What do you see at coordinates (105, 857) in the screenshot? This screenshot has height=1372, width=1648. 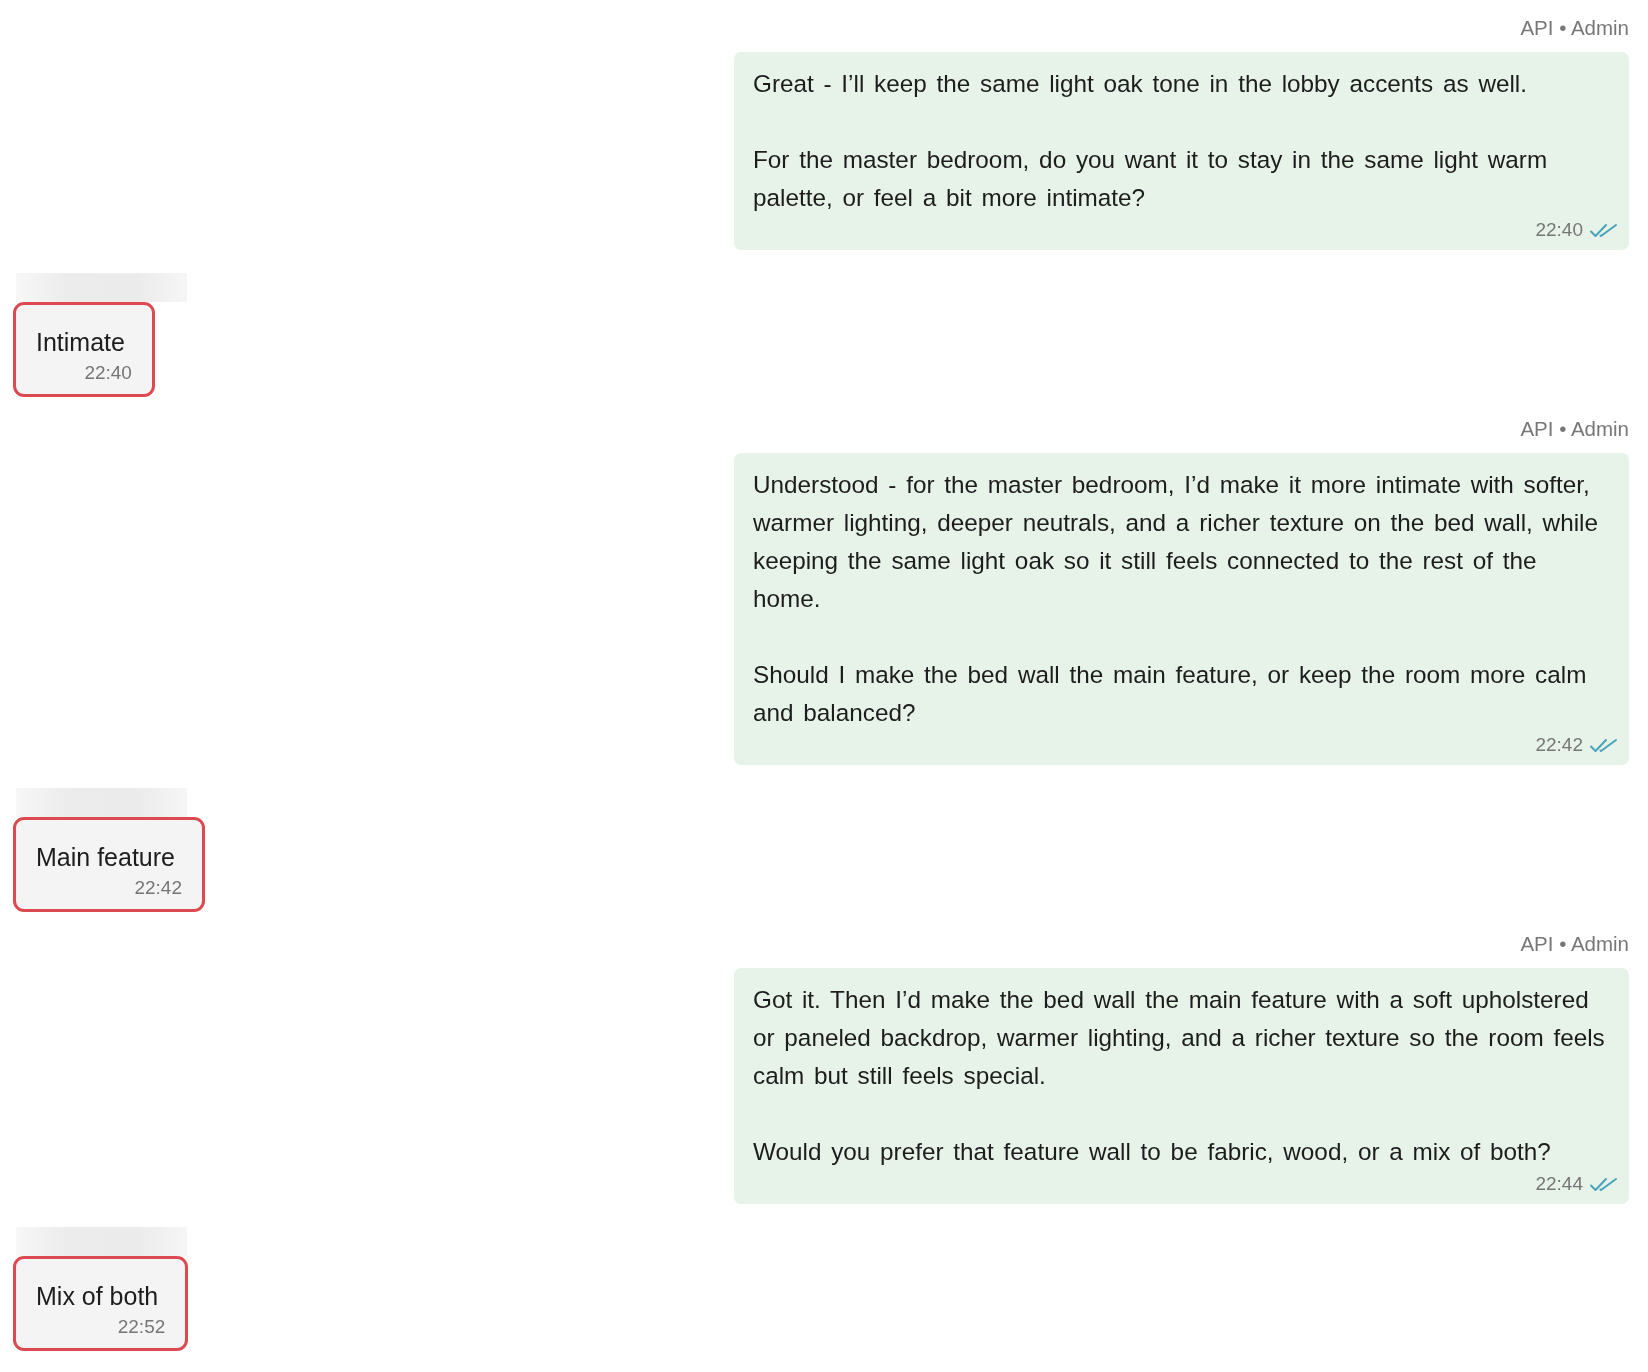 I see `reply-text: Main feature` at bounding box center [105, 857].